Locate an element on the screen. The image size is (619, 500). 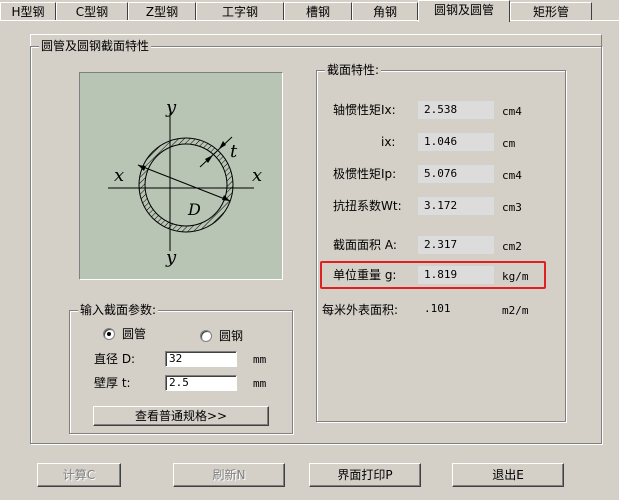
prop-label-torsion: 抗扭系数Wt: is located at coordinates (367, 206).